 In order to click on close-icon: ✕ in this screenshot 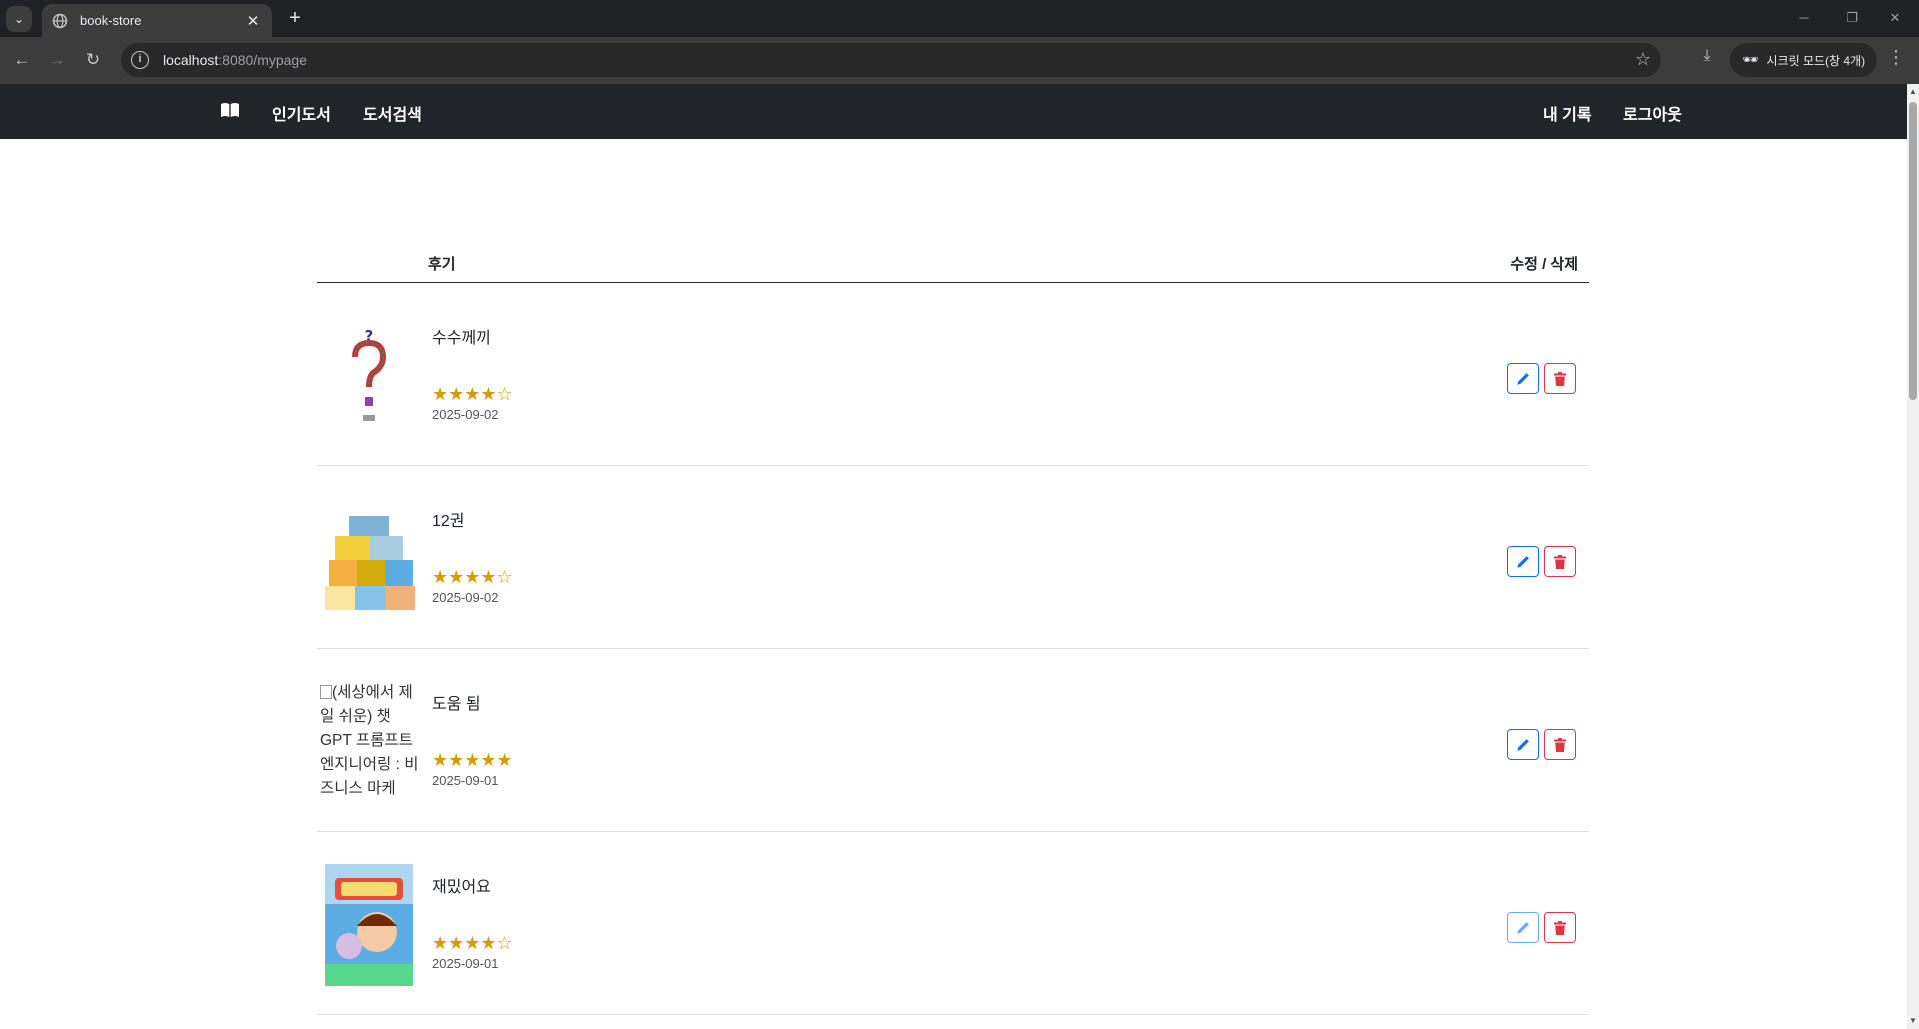, I will do `click(253, 21)`.